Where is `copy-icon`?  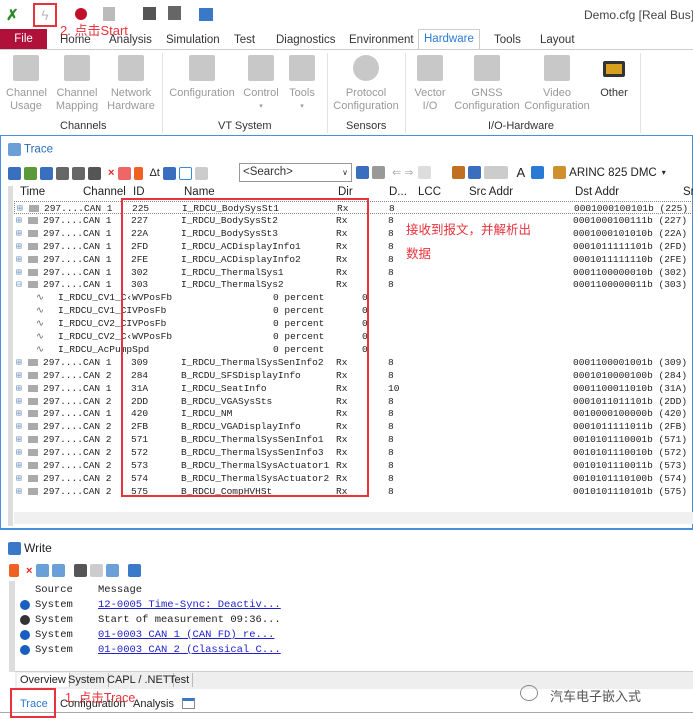
copy-icon is located at coordinates (97, 570).